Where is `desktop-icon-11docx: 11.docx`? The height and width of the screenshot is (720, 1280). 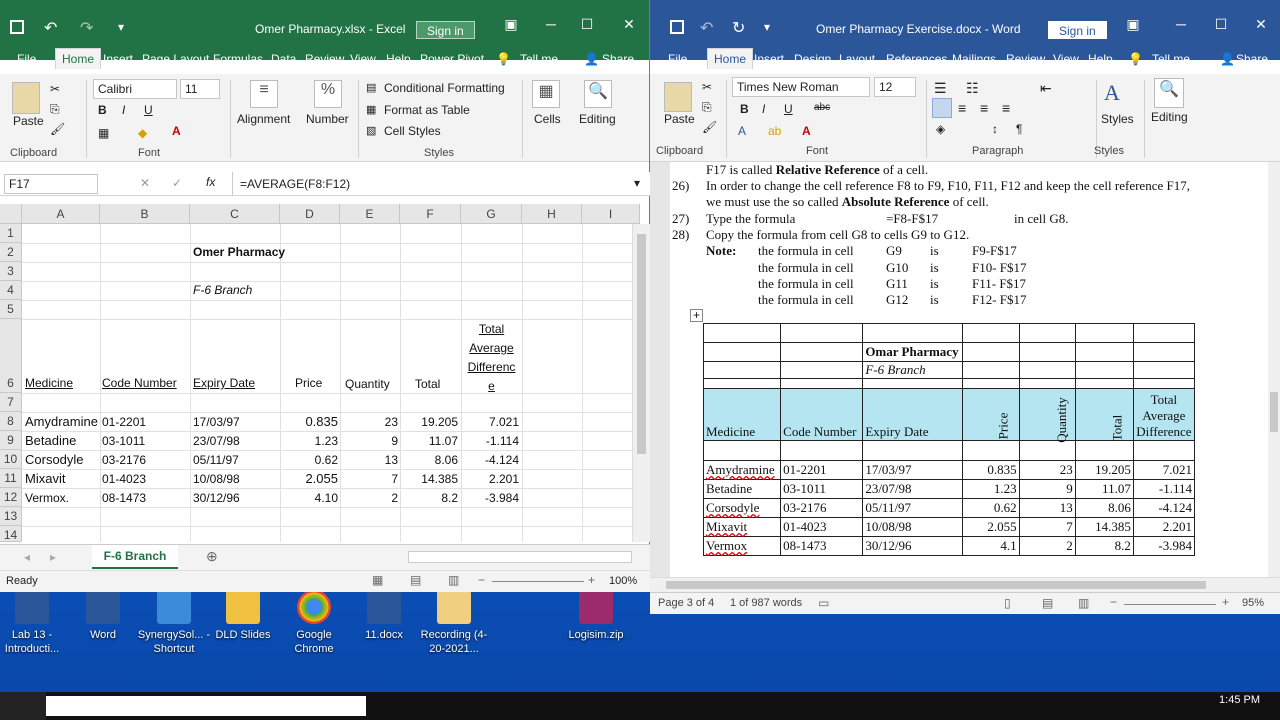
desktop-icon-11docx: 11.docx is located at coordinates (384, 616).